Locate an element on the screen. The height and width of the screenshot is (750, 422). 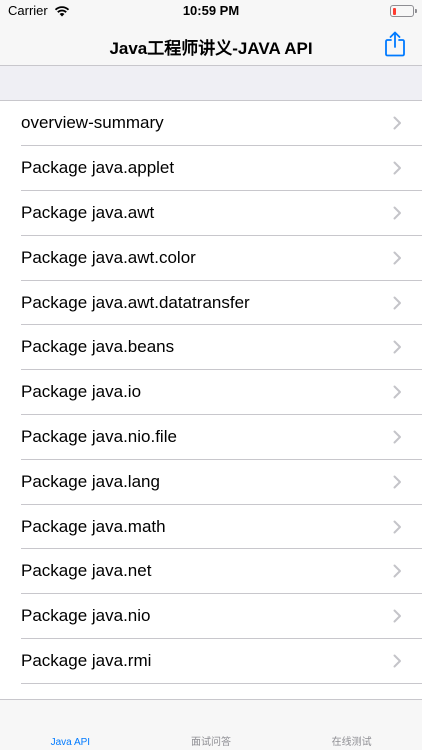
tab-1: 面试问答 is located at coordinates (211, 725).